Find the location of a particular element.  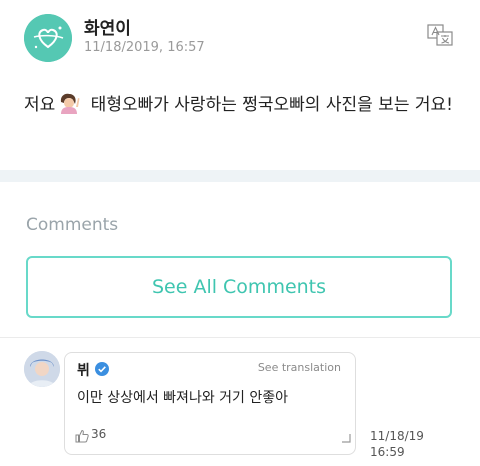

heart-logo-icon is located at coordinates (48, 38).